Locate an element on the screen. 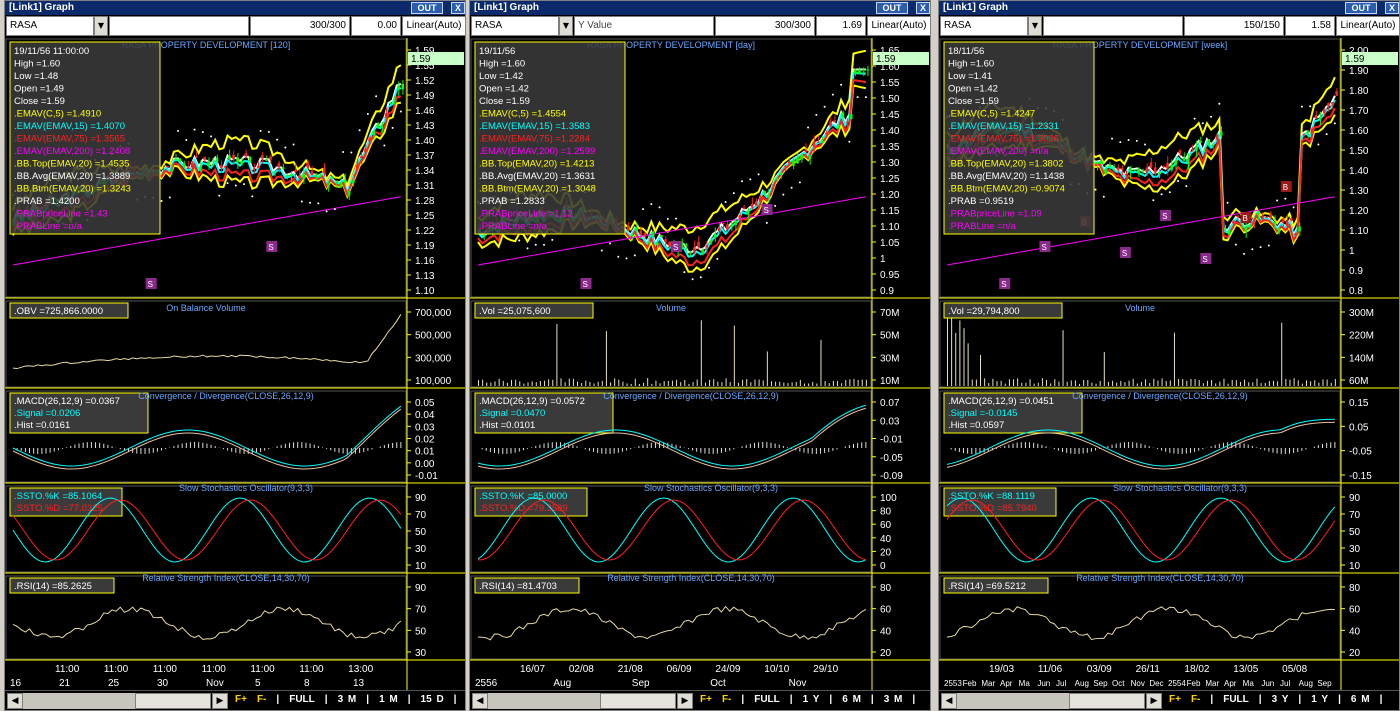 The image size is (1400, 711). bars-count: 300/300 is located at coordinates (300, 26).